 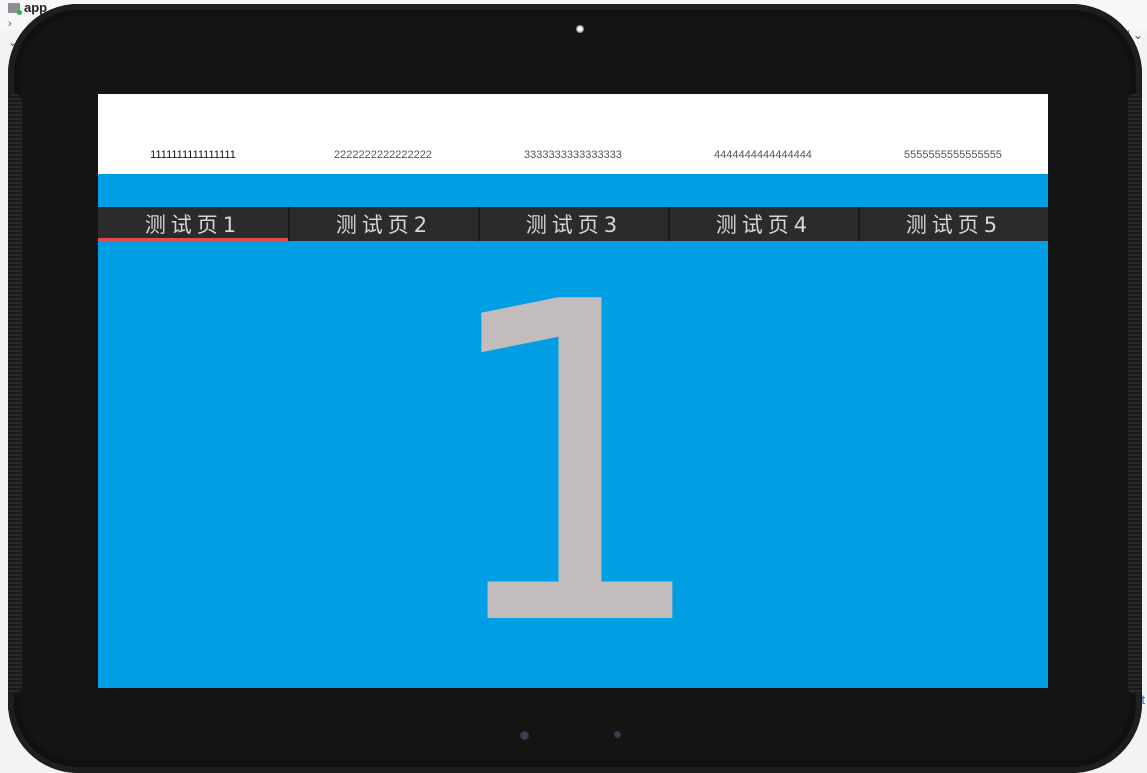 What do you see at coordinates (384, 225) in the screenshot?
I see `tab-label: 测试页2` at bounding box center [384, 225].